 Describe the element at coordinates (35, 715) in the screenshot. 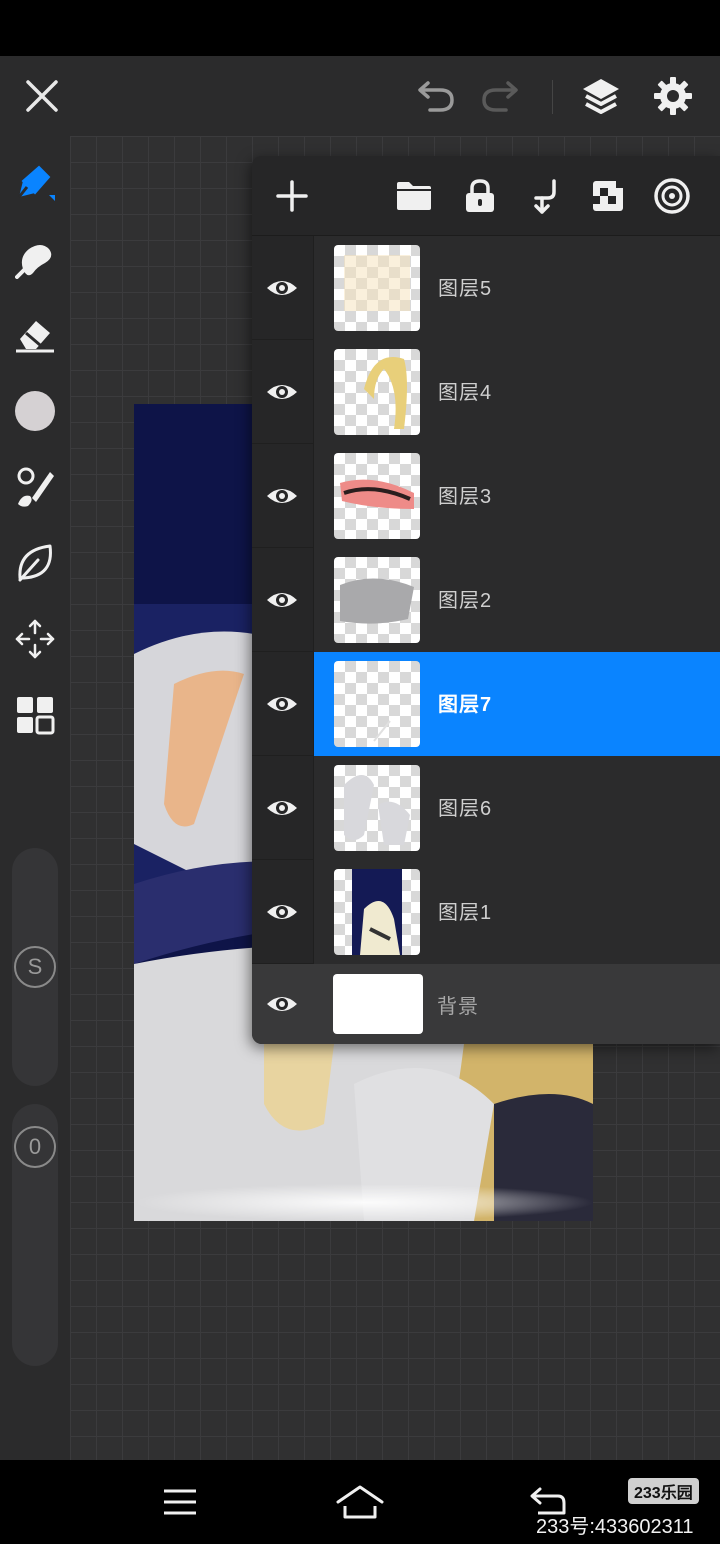

I see `gallery-tool-button` at that location.